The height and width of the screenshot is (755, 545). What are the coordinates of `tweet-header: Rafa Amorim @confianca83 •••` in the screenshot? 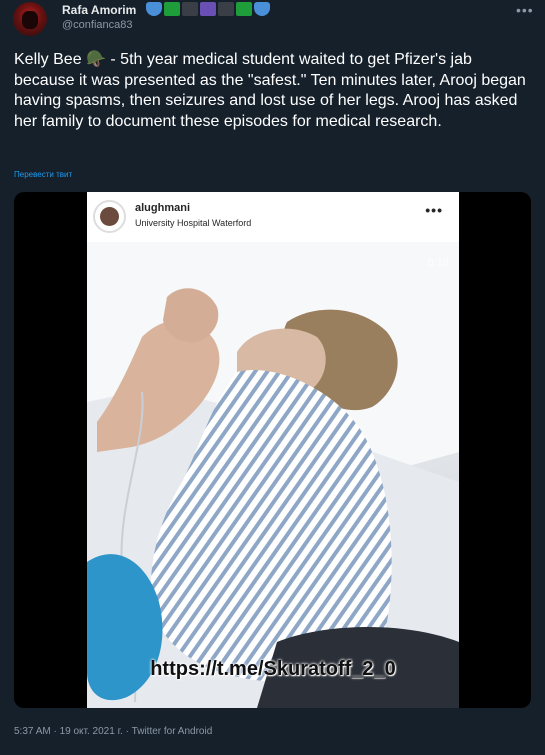 It's located at (272, 18).